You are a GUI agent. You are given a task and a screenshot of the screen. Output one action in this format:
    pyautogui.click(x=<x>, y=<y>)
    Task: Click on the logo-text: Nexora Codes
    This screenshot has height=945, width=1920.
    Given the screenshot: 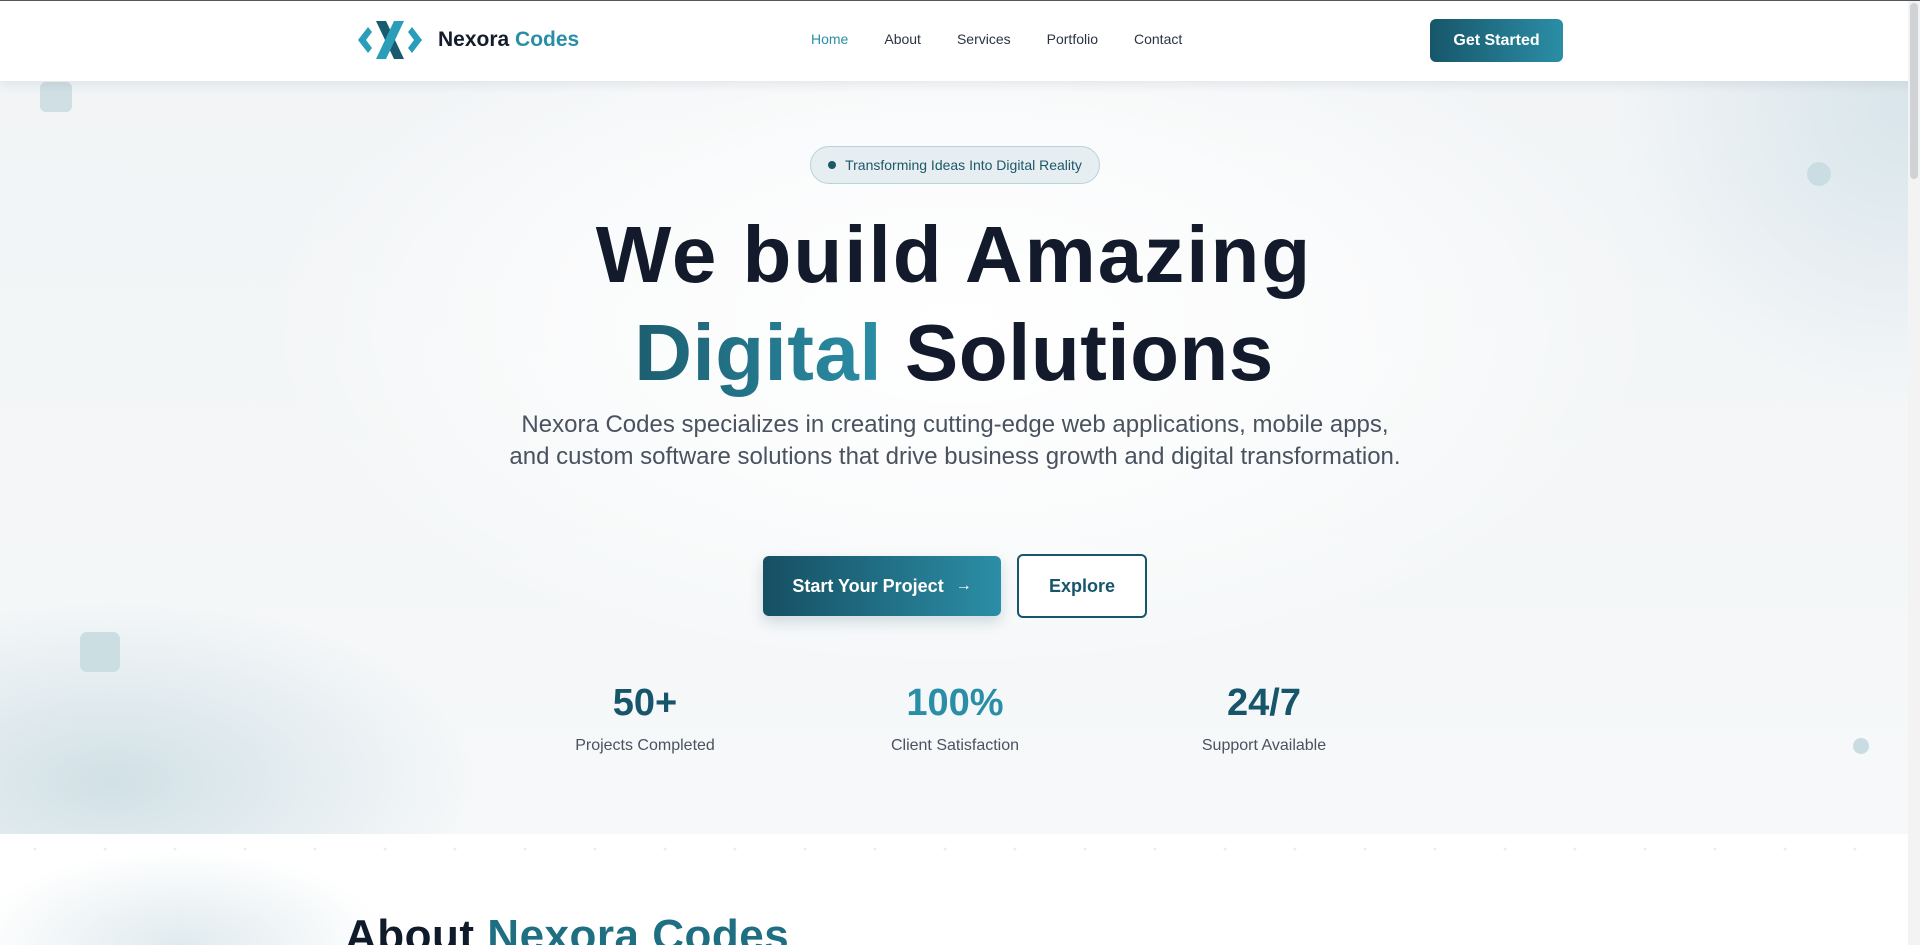 What is the action you would take?
    pyautogui.click(x=508, y=40)
    